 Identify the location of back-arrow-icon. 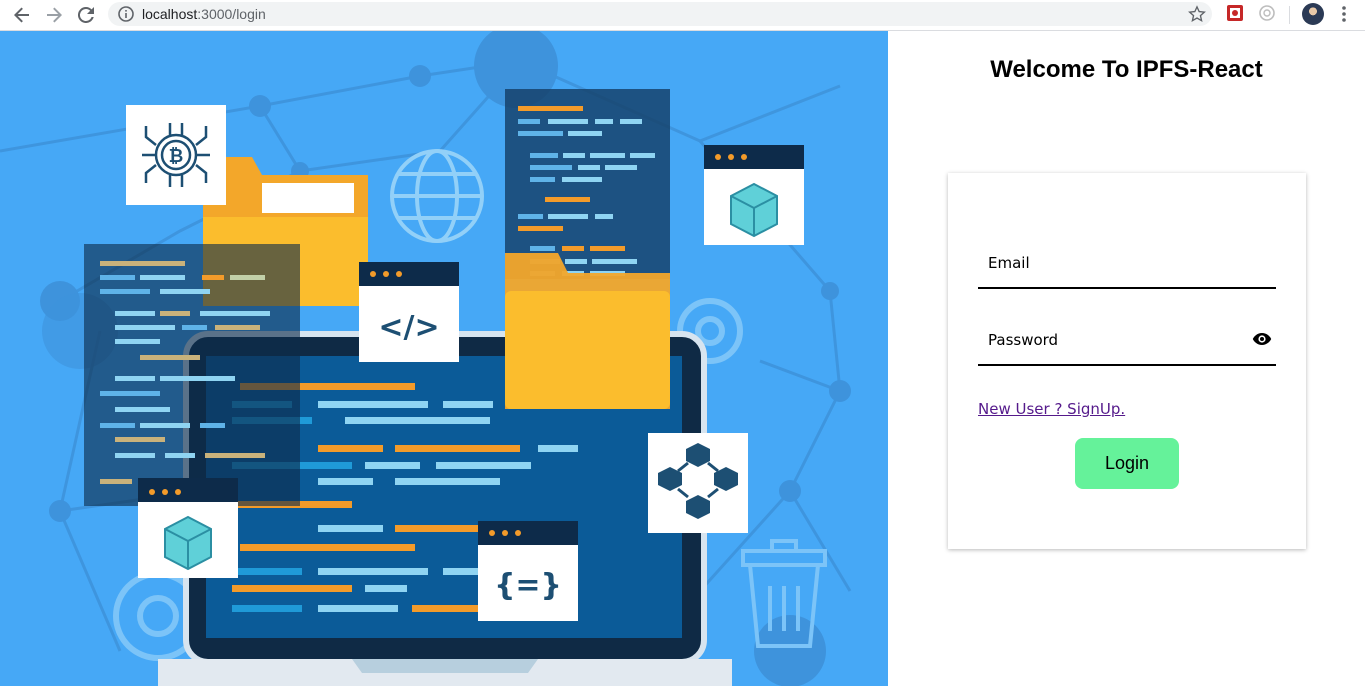
(22, 15).